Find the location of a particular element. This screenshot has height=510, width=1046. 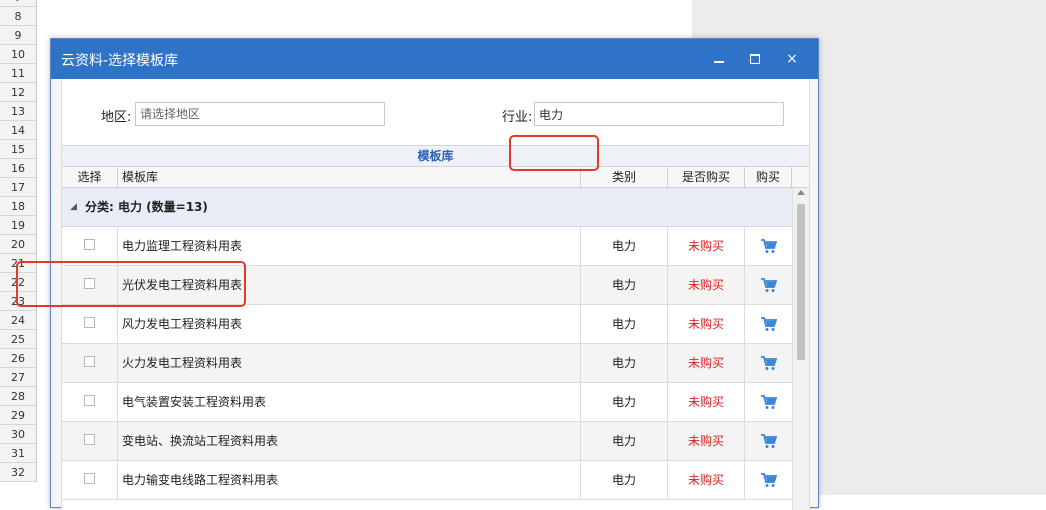

row-header: 18 is located at coordinates (18, 206).